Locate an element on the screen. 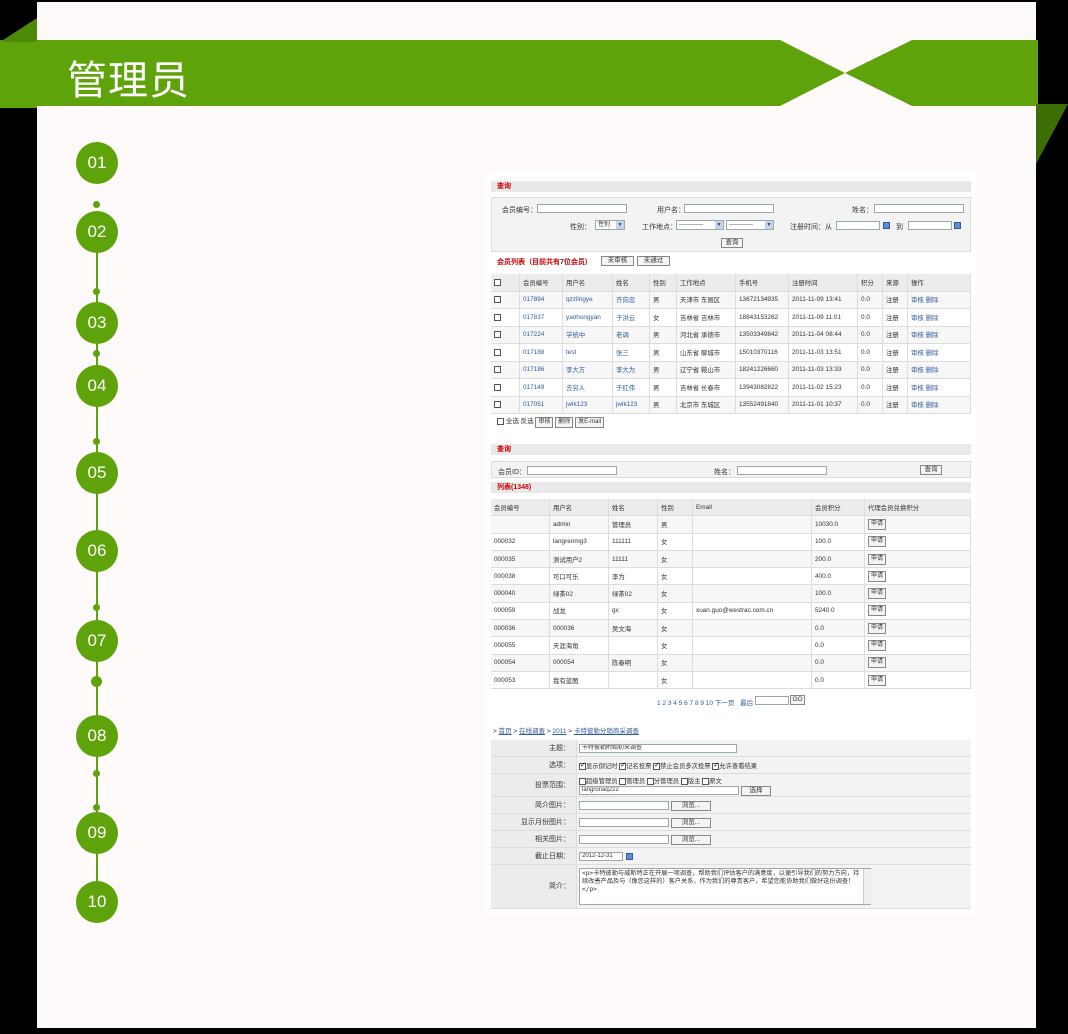  scope-subadmin-checkbox is located at coordinates (650, 781).